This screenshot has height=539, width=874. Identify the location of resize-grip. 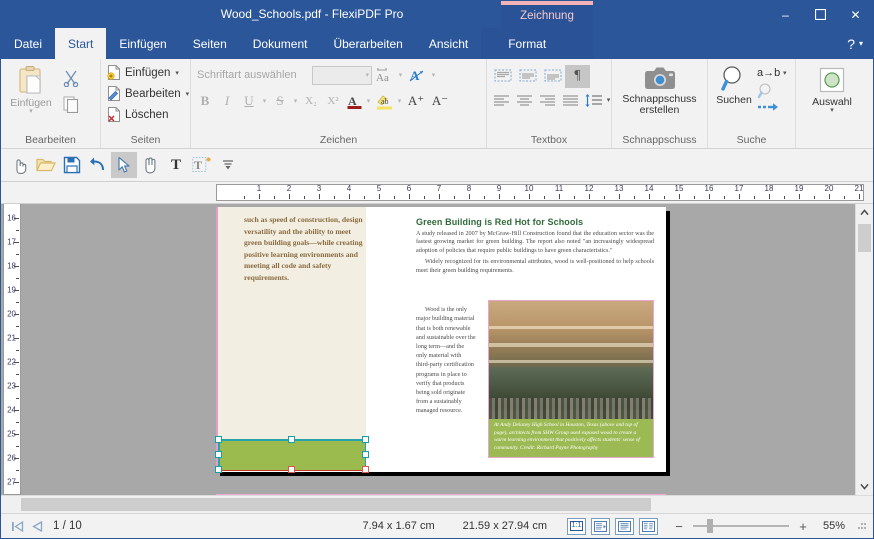
(860, 526).